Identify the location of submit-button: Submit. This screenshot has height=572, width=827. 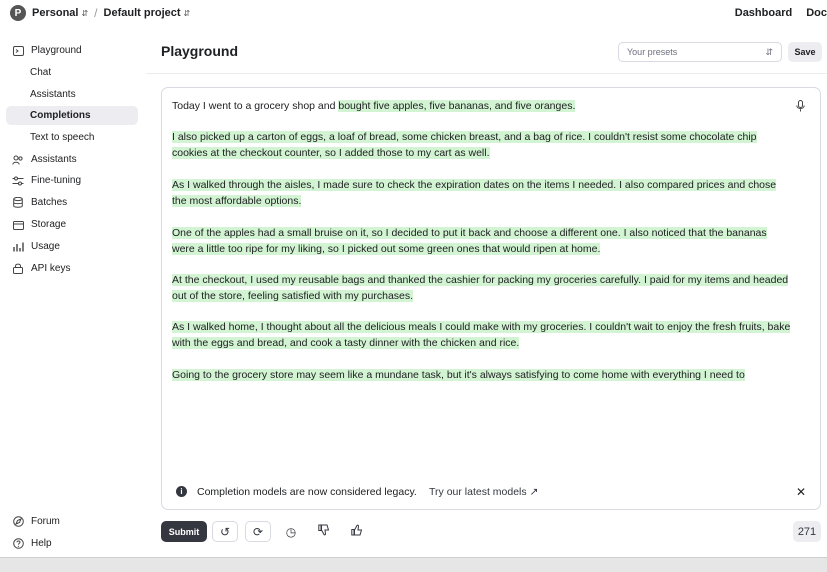
(184, 531).